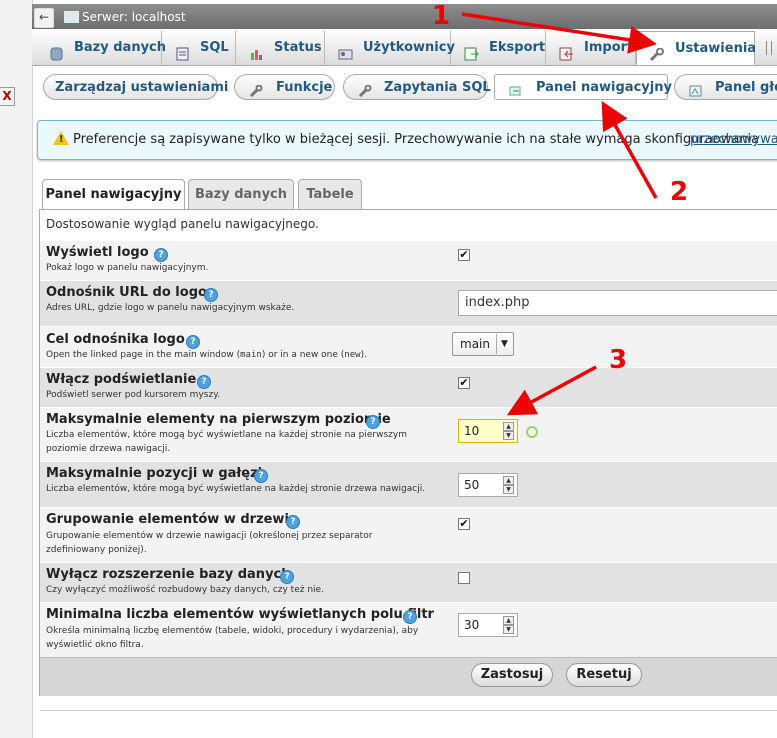 The image size is (777, 738). Describe the element at coordinates (441, 16) in the screenshot. I see `annotation-number-1: 1` at that location.